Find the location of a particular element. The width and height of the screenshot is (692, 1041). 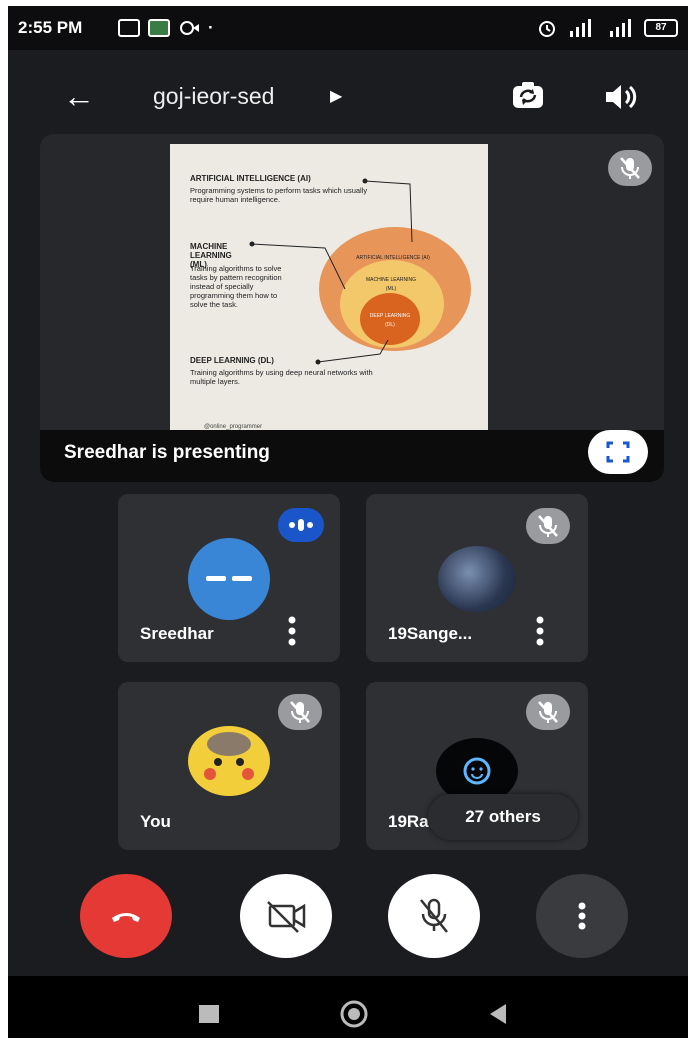

meeting-title: goj-ieor-sed is located at coordinates (213, 96).